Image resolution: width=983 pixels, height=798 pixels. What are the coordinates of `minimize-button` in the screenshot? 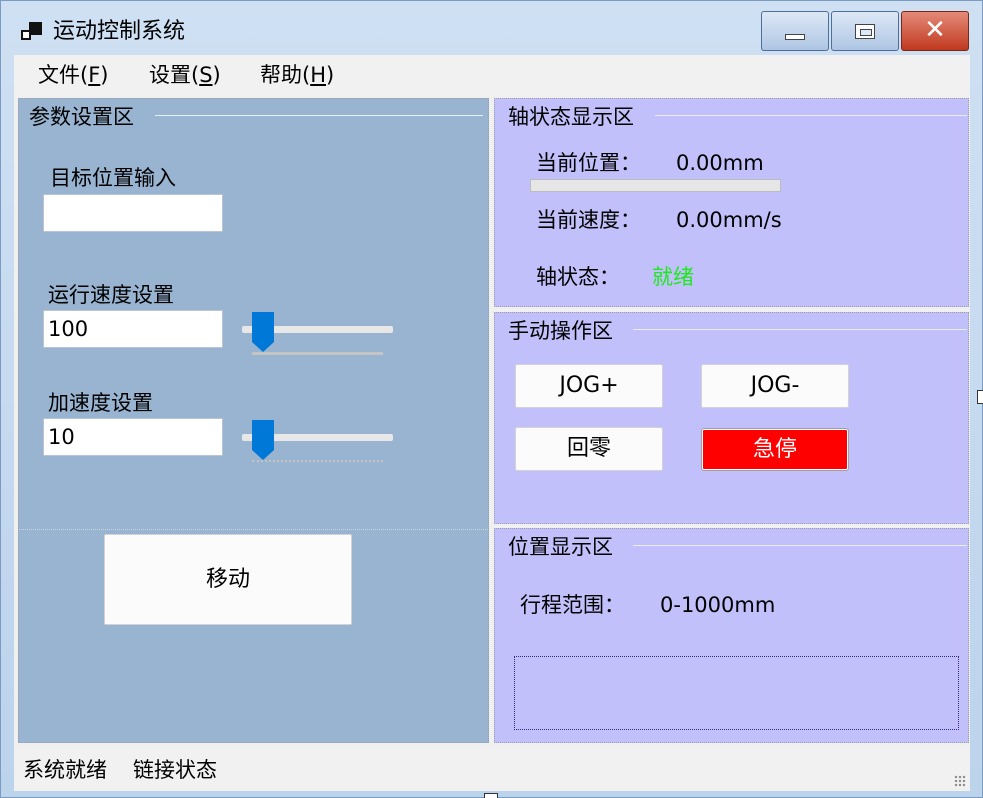 It's located at (795, 31).